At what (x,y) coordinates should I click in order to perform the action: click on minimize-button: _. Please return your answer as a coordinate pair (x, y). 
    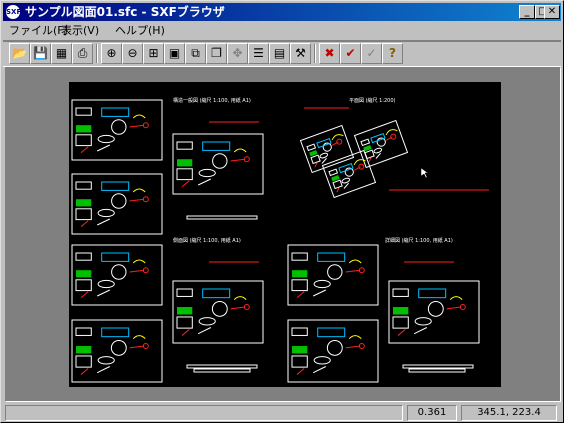
    Looking at the image, I should click on (527, 12).